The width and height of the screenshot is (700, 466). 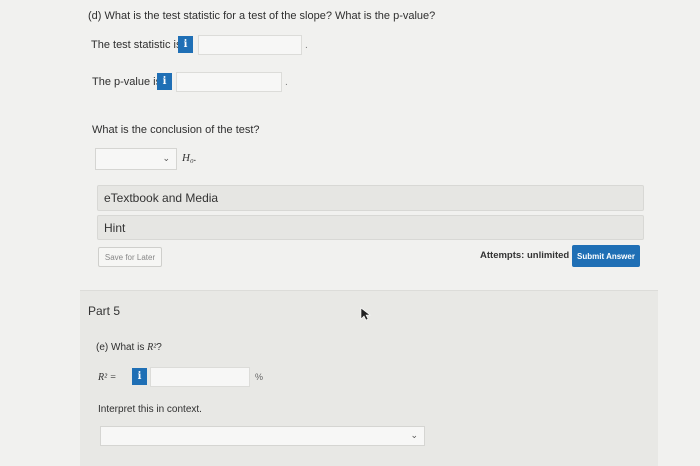 I want to click on r-squared-label: R² =, so click(x=107, y=377).